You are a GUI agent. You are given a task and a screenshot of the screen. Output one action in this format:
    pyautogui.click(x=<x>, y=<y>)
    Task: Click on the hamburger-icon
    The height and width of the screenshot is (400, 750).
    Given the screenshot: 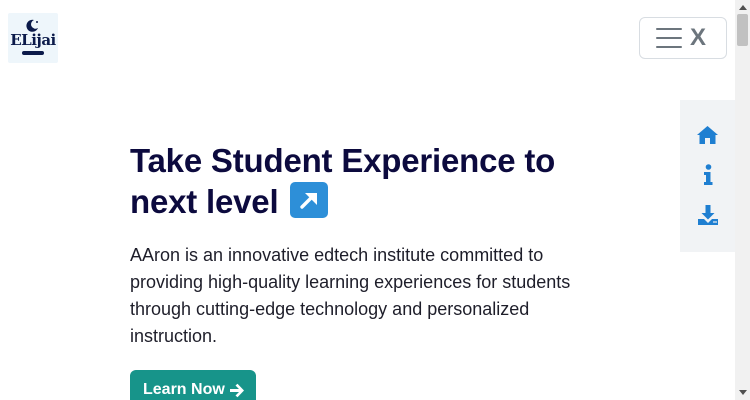 What is the action you would take?
    pyautogui.click(x=669, y=38)
    